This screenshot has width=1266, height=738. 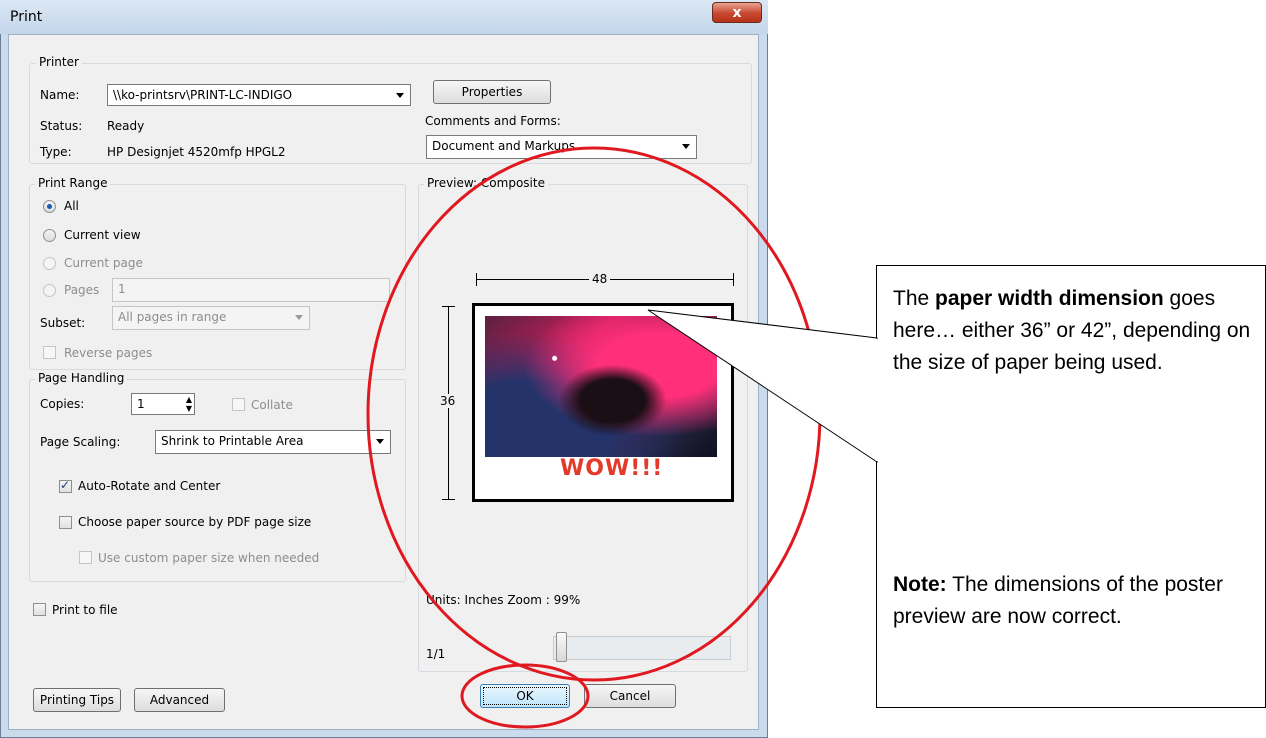 What do you see at coordinates (762, 386) in the screenshot?
I see `callout-pointer` at bounding box center [762, 386].